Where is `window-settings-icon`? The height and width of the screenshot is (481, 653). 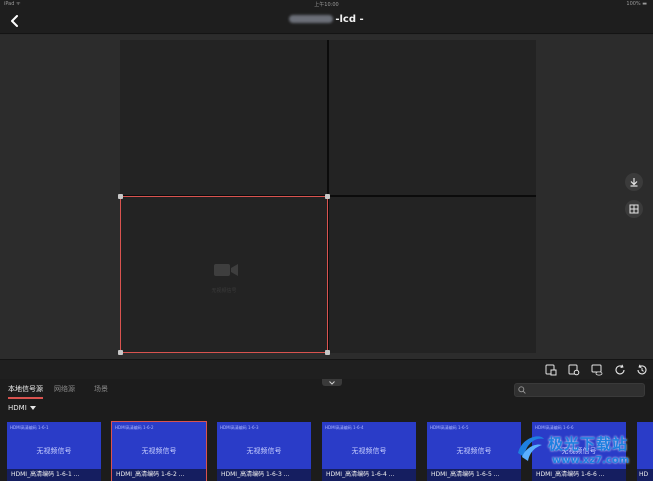
window-settings-icon is located at coordinates (574, 370).